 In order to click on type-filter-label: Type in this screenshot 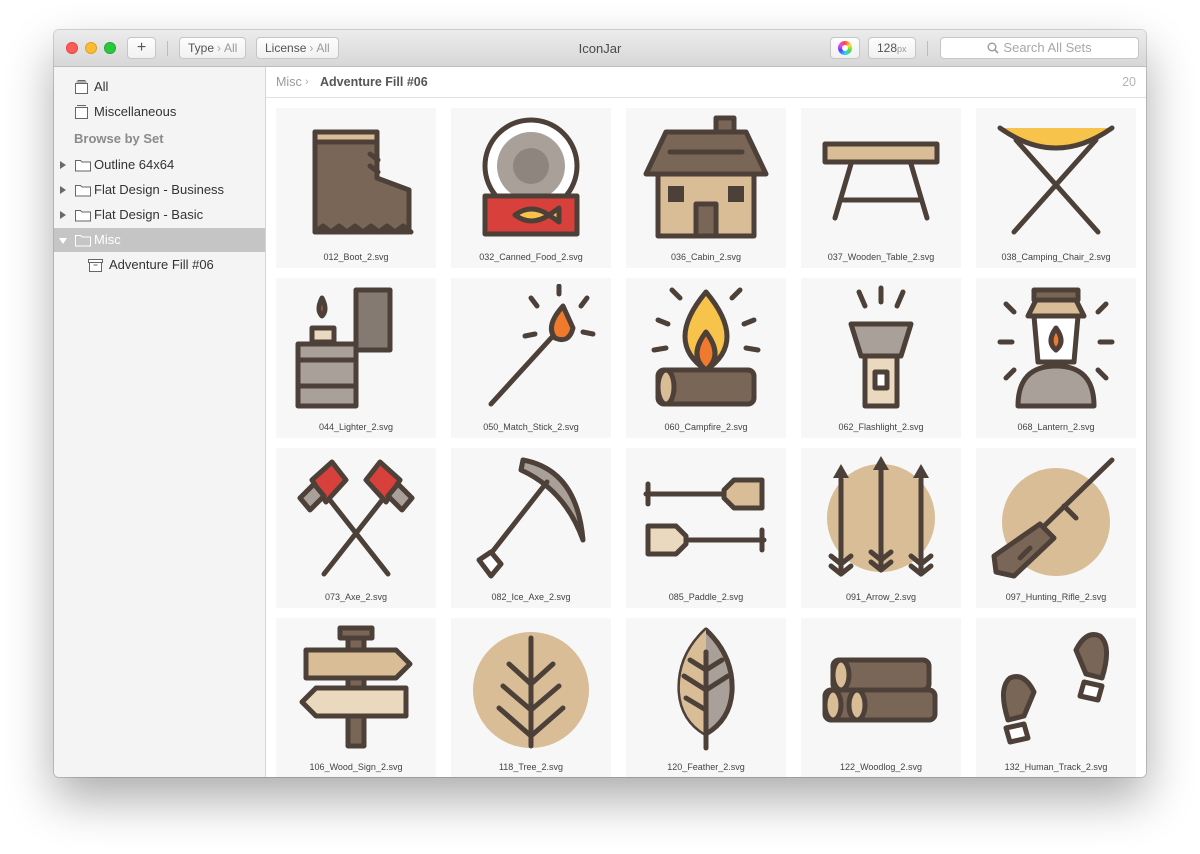, I will do `click(201, 48)`.